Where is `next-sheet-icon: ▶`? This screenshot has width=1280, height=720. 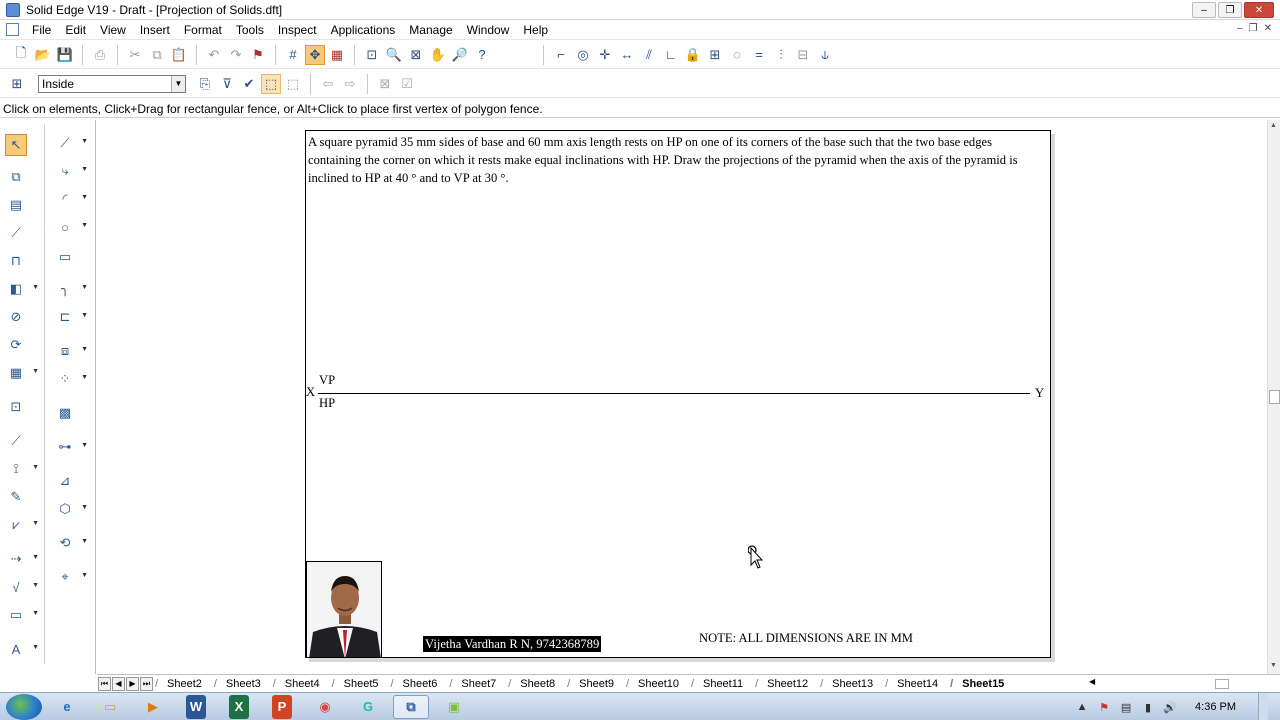 next-sheet-icon: ▶ is located at coordinates (132, 683).